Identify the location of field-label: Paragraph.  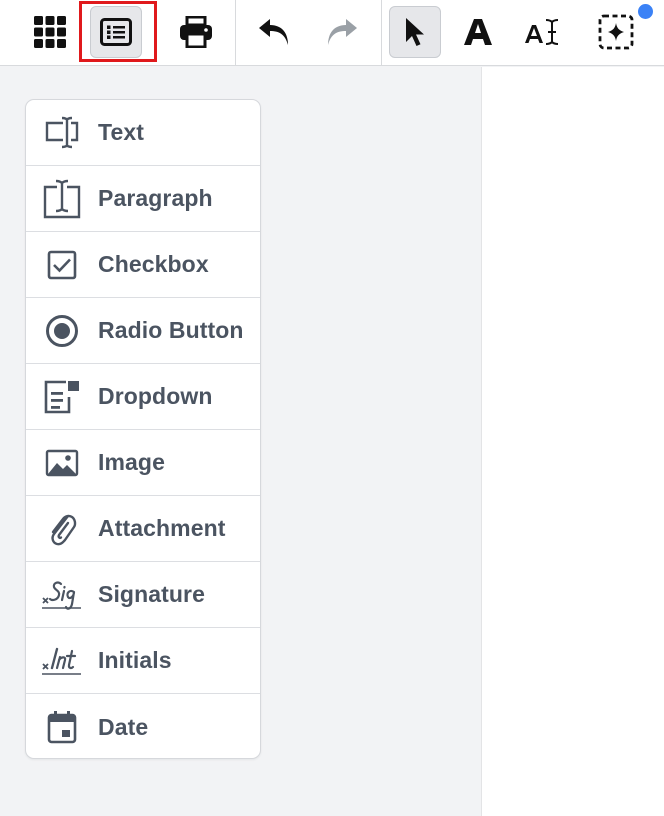
(155, 198).